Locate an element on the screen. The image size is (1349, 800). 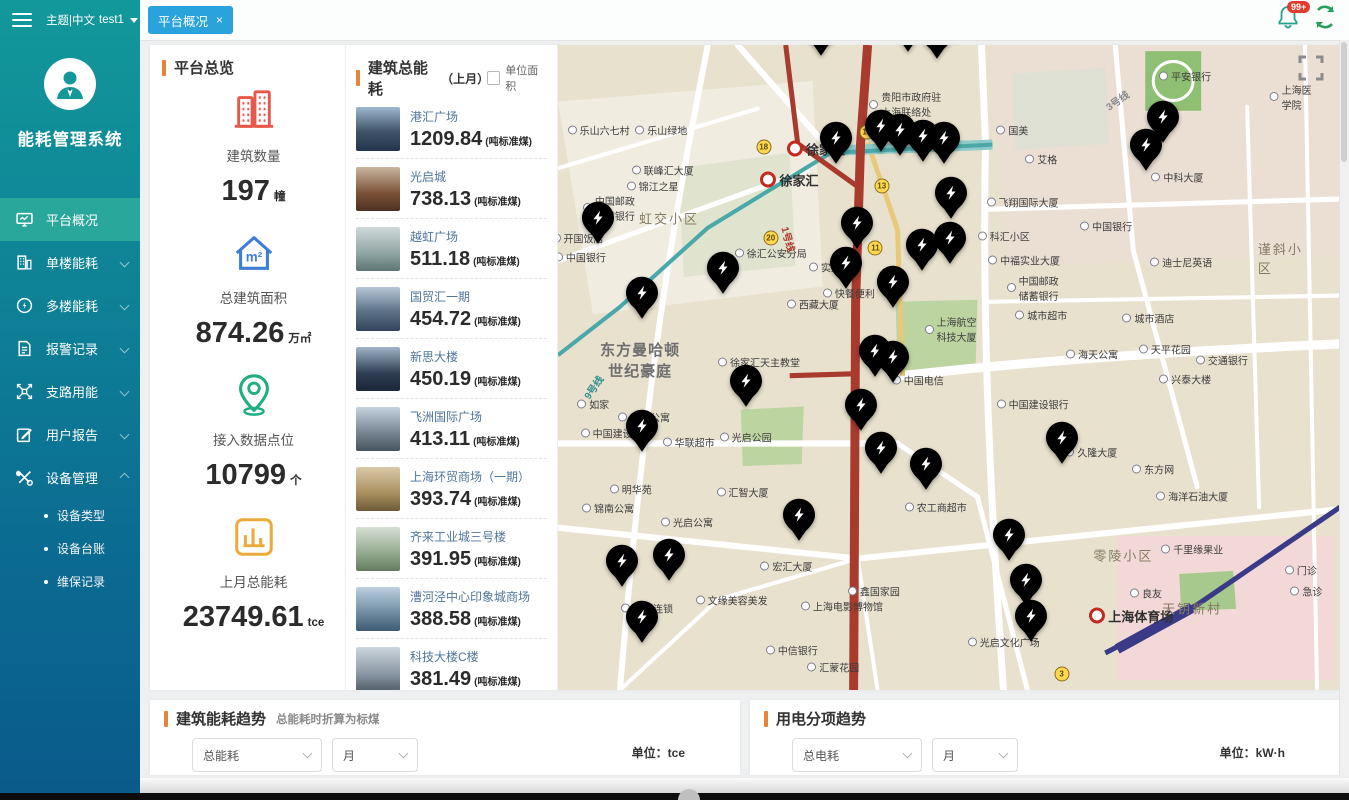
sidebar-item: 报警记录 is located at coordinates (70, 348).